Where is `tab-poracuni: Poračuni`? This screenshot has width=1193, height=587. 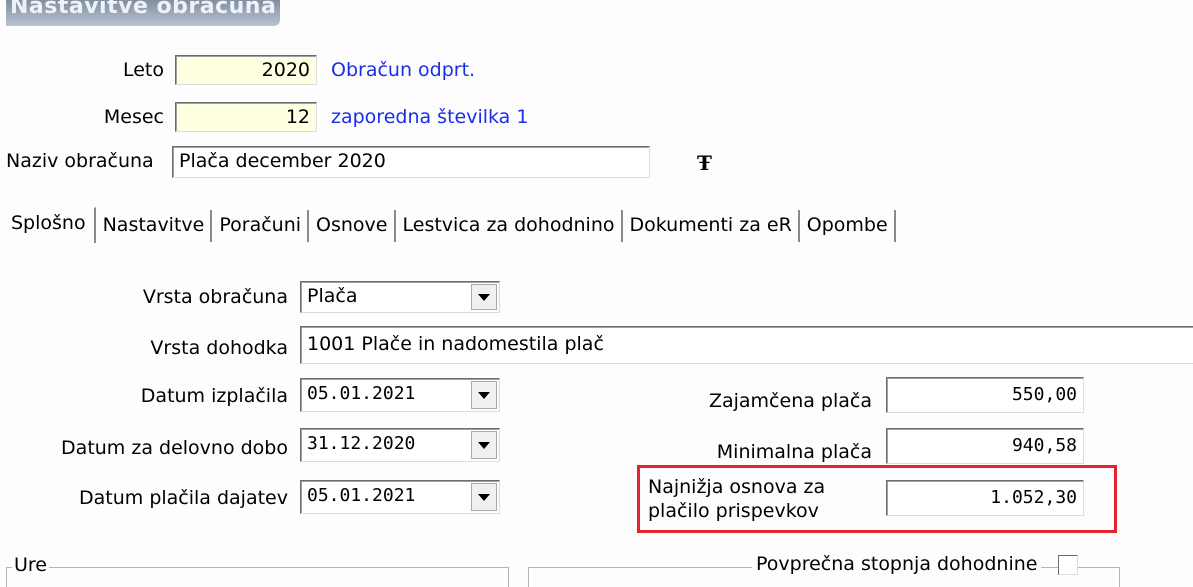 tab-poracuni: Poračuni is located at coordinates (261, 226).